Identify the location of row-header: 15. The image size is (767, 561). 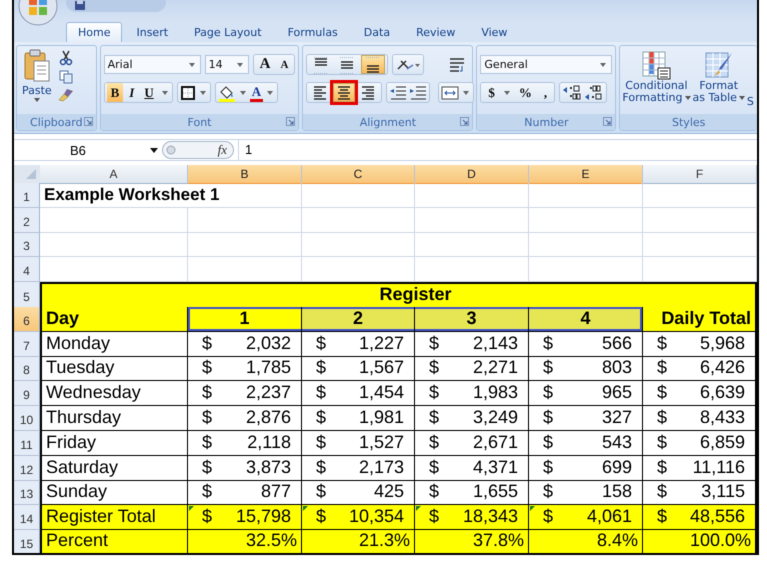
(27, 541).